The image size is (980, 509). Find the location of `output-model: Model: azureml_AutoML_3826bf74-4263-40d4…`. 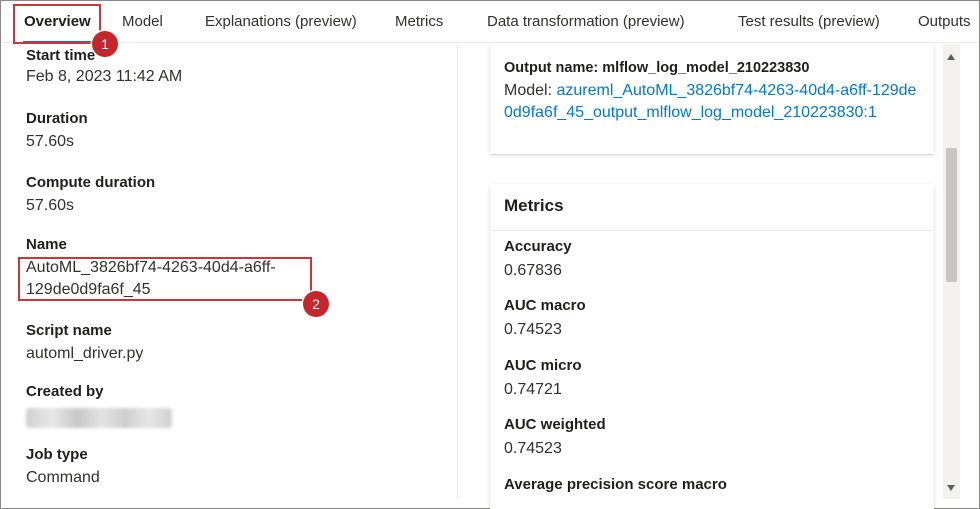

output-model: Model: azureml_AutoML_3826bf74-4263-40d4… is located at coordinates (714, 102).